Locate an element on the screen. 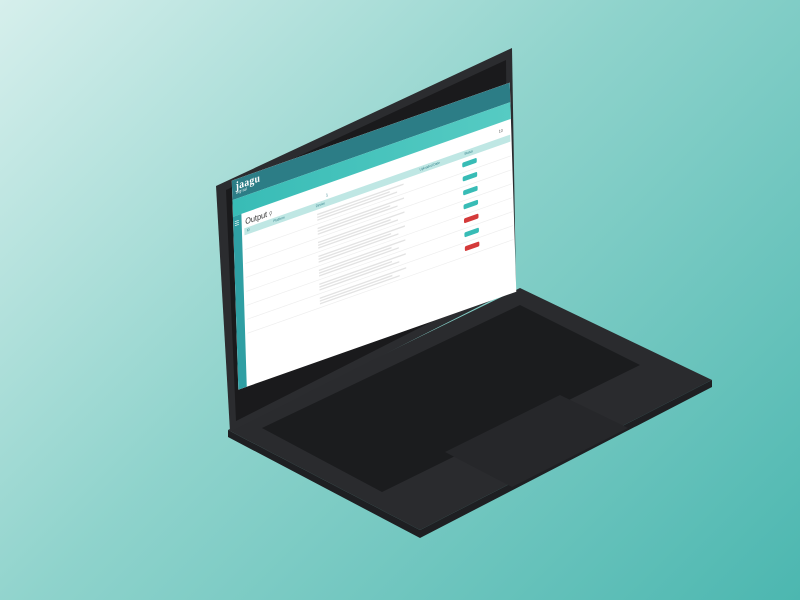 The height and width of the screenshot is (600, 800). list-icon: ☰ is located at coordinates (236, 223).